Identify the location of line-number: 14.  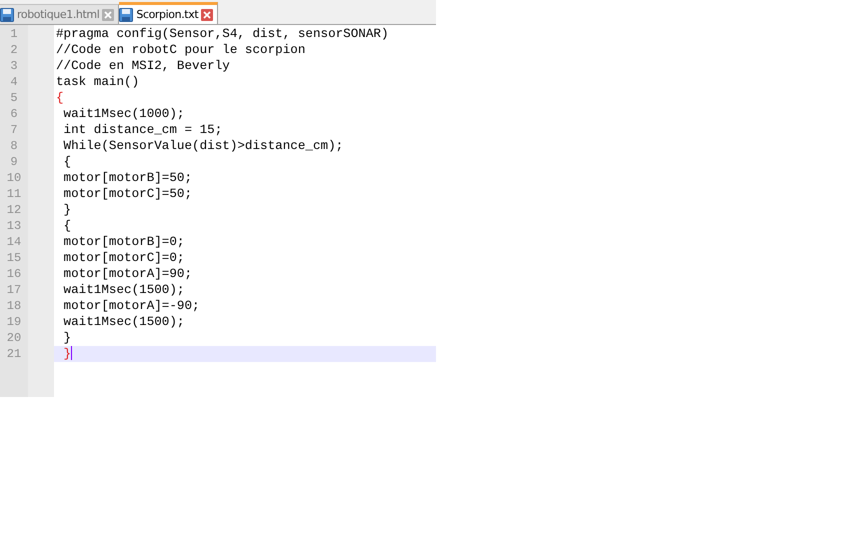
(14, 242).